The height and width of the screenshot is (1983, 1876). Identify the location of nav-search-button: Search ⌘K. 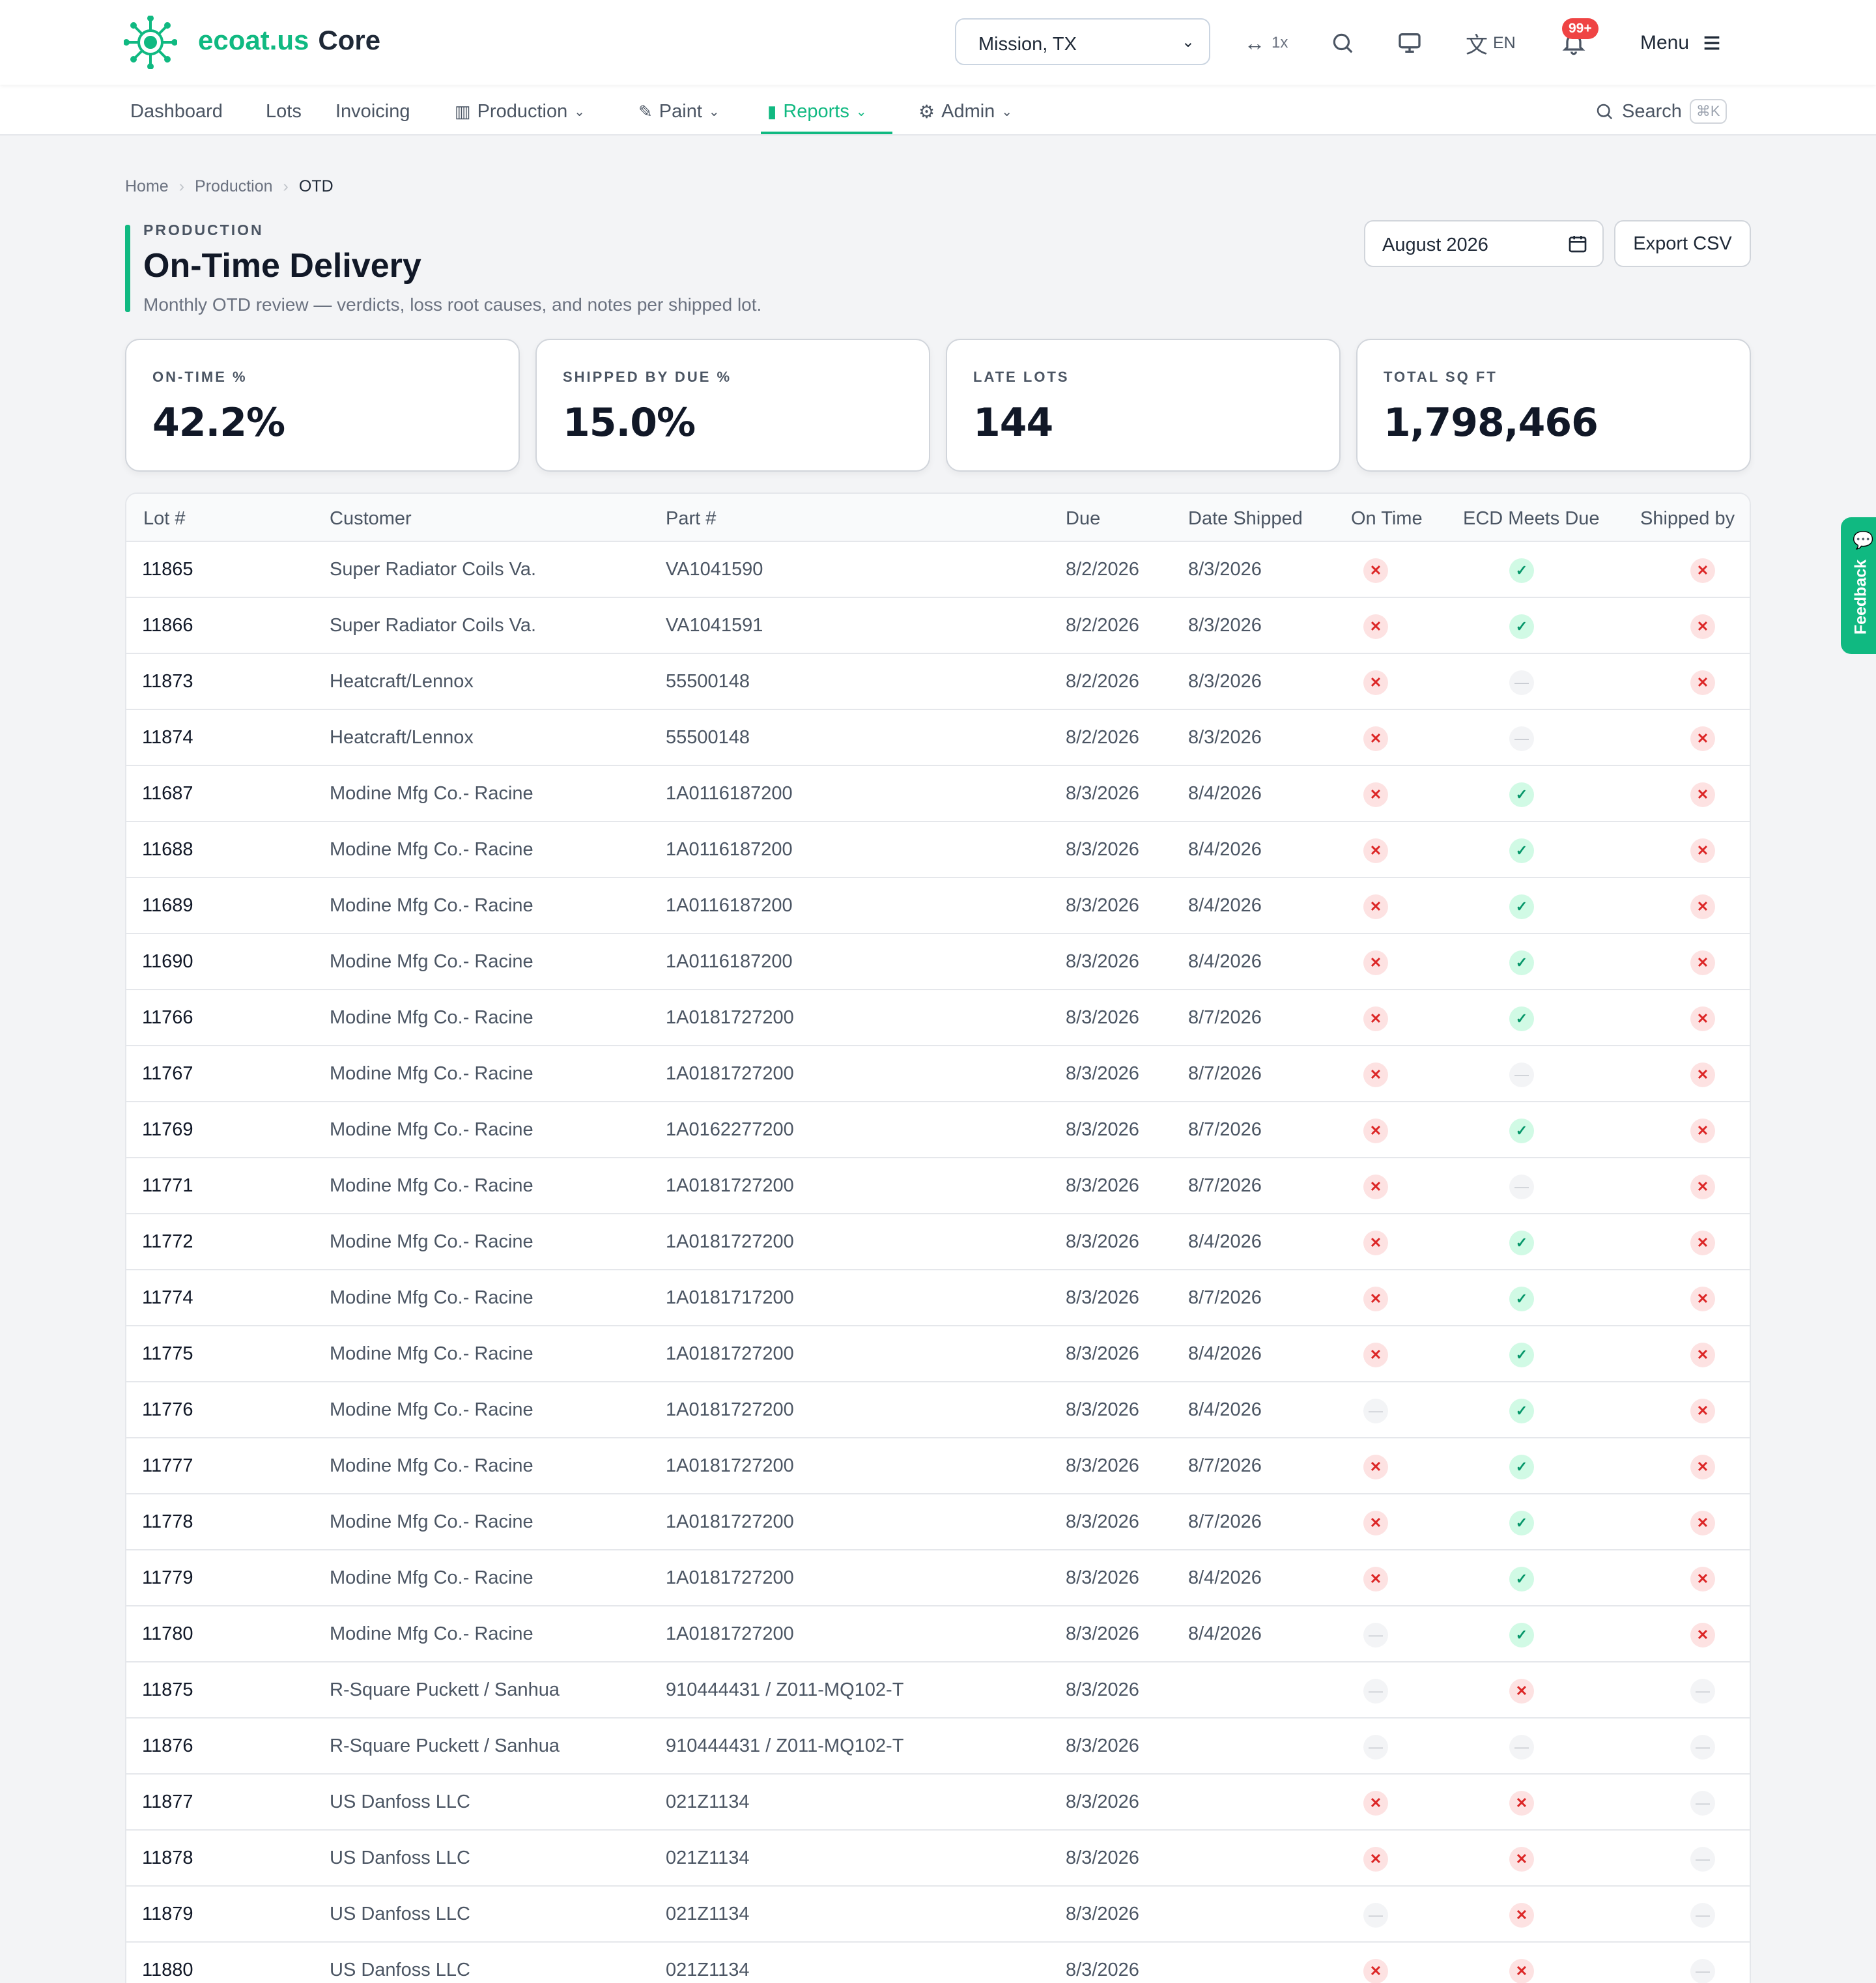
(1661, 111).